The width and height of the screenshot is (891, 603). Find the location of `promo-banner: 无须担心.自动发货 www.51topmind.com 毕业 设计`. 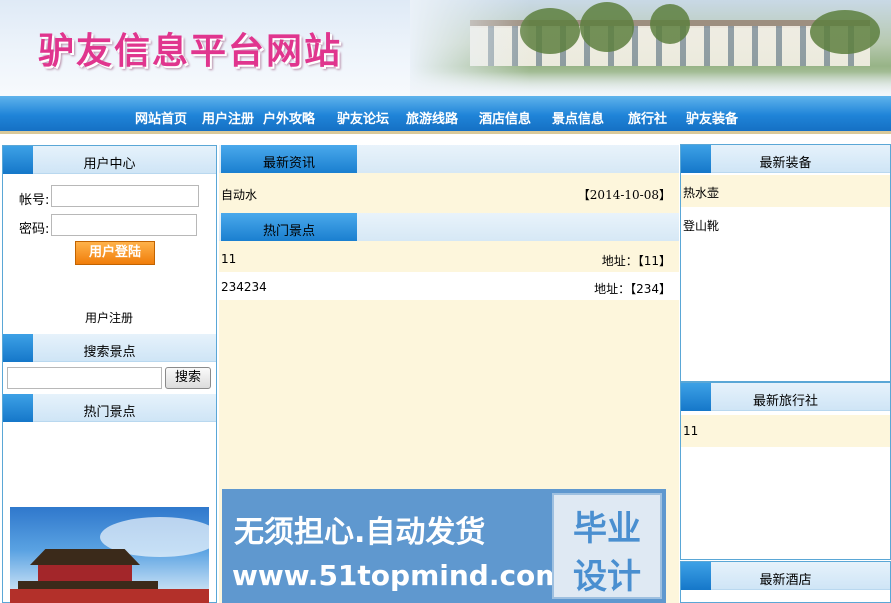

promo-banner: 无须担心.自动发货 www.51topmind.com 毕业 设计 is located at coordinates (444, 546).